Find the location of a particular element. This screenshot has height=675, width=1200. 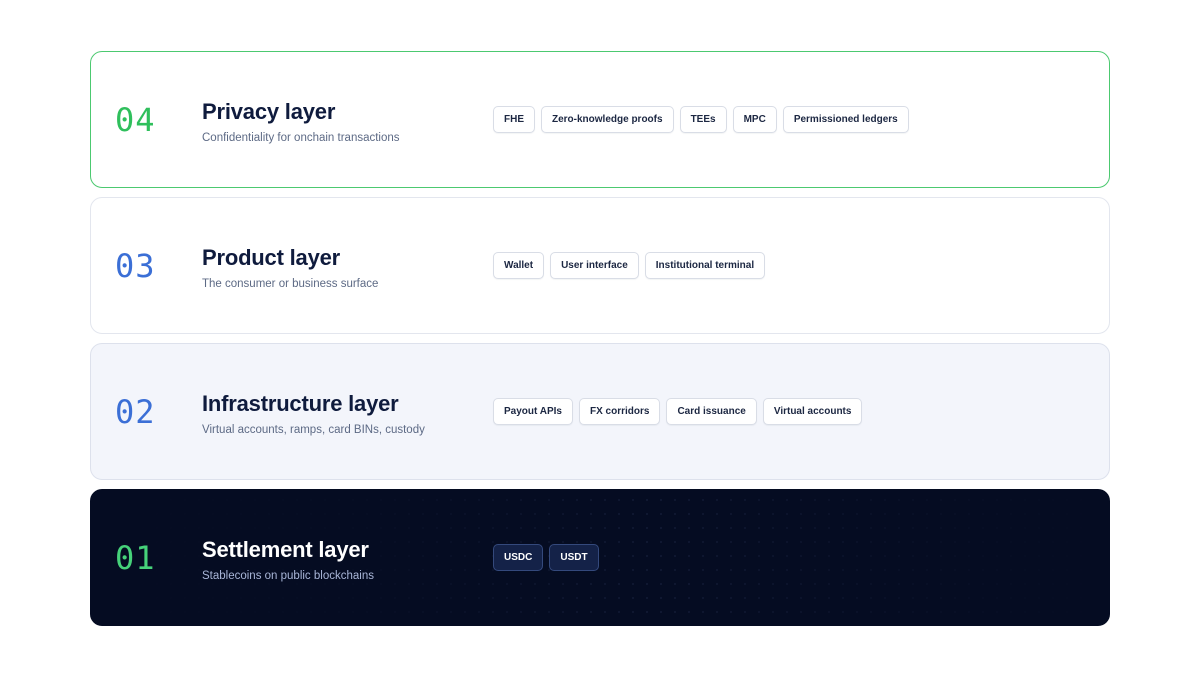

layer-subtitle: Stablecoins on public blockchains is located at coordinates (288, 576).